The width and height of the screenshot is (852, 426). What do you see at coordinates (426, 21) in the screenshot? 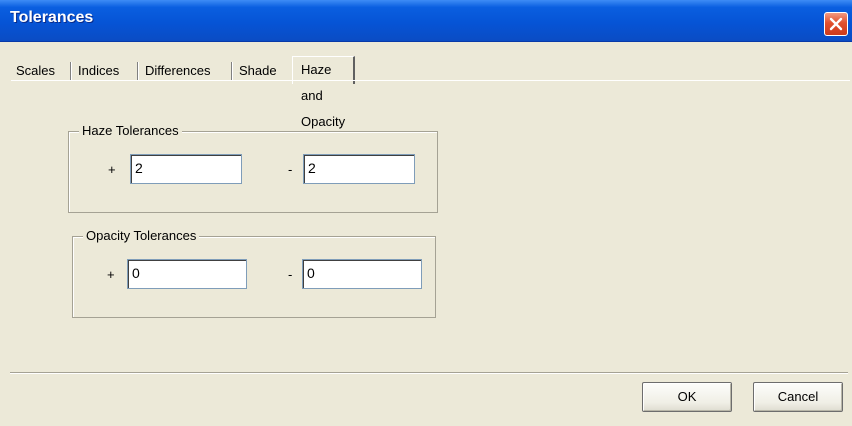
I see `title-bar: Tolerances` at bounding box center [426, 21].